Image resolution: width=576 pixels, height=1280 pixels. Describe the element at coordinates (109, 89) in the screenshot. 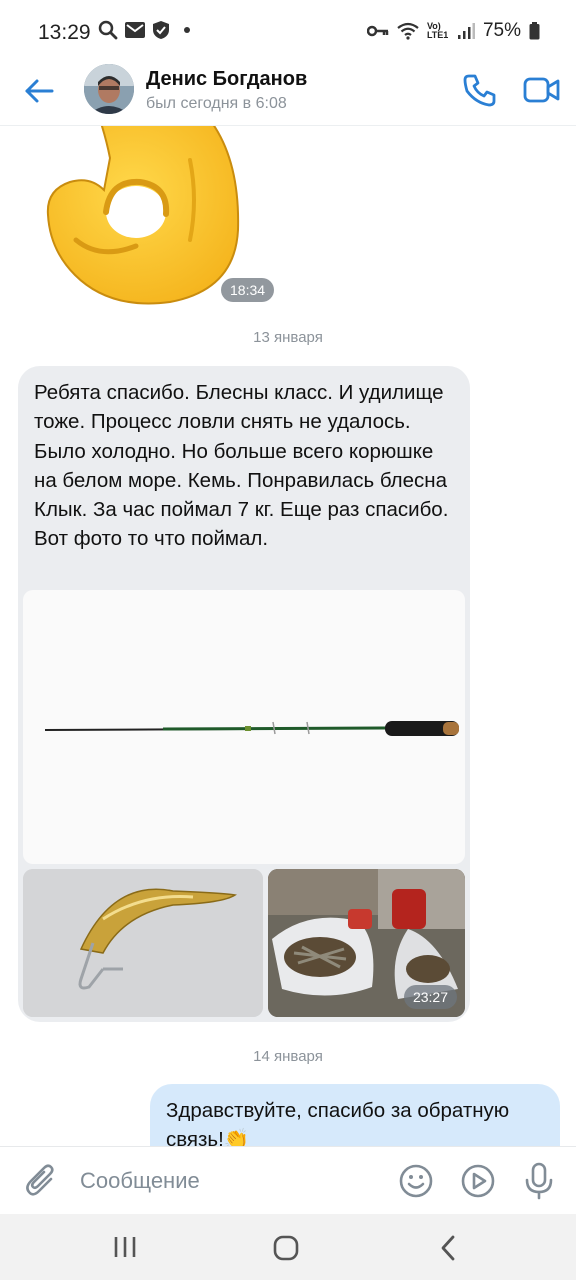

I see `avatar` at that location.